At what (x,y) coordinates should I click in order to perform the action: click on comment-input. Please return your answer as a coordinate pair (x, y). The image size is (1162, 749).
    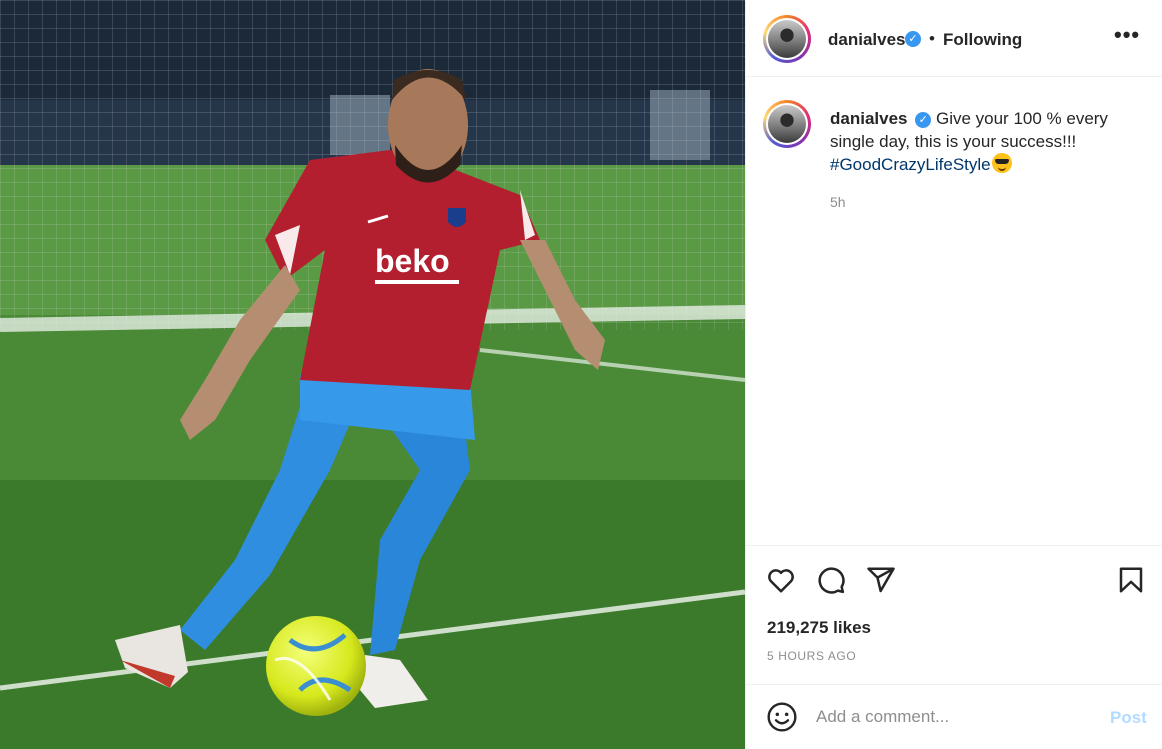
    Looking at the image, I should click on (956, 717).